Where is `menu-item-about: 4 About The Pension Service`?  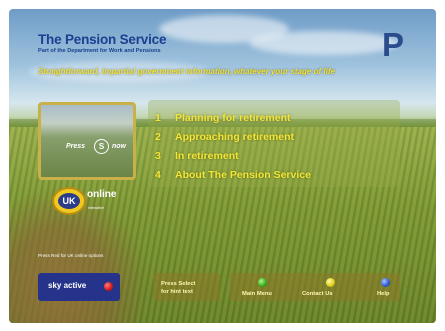
menu-item-about: 4 About The Pension Service is located at coordinates (233, 175).